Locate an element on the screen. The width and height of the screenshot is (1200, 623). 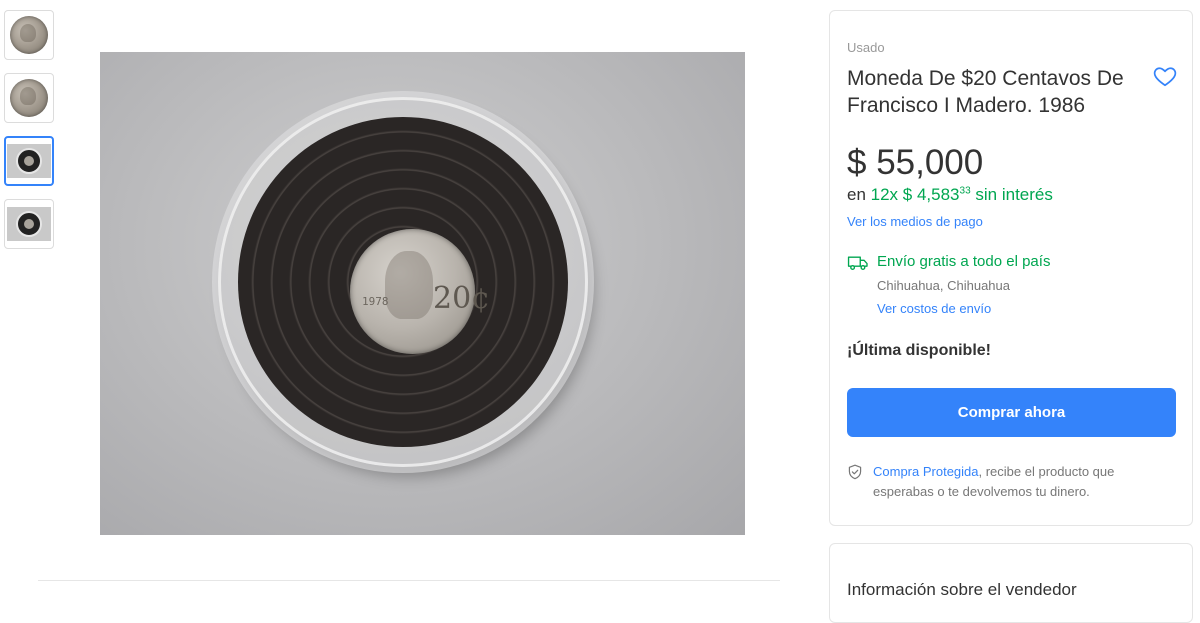
coin-front-thumbnail is located at coordinates (29, 35).